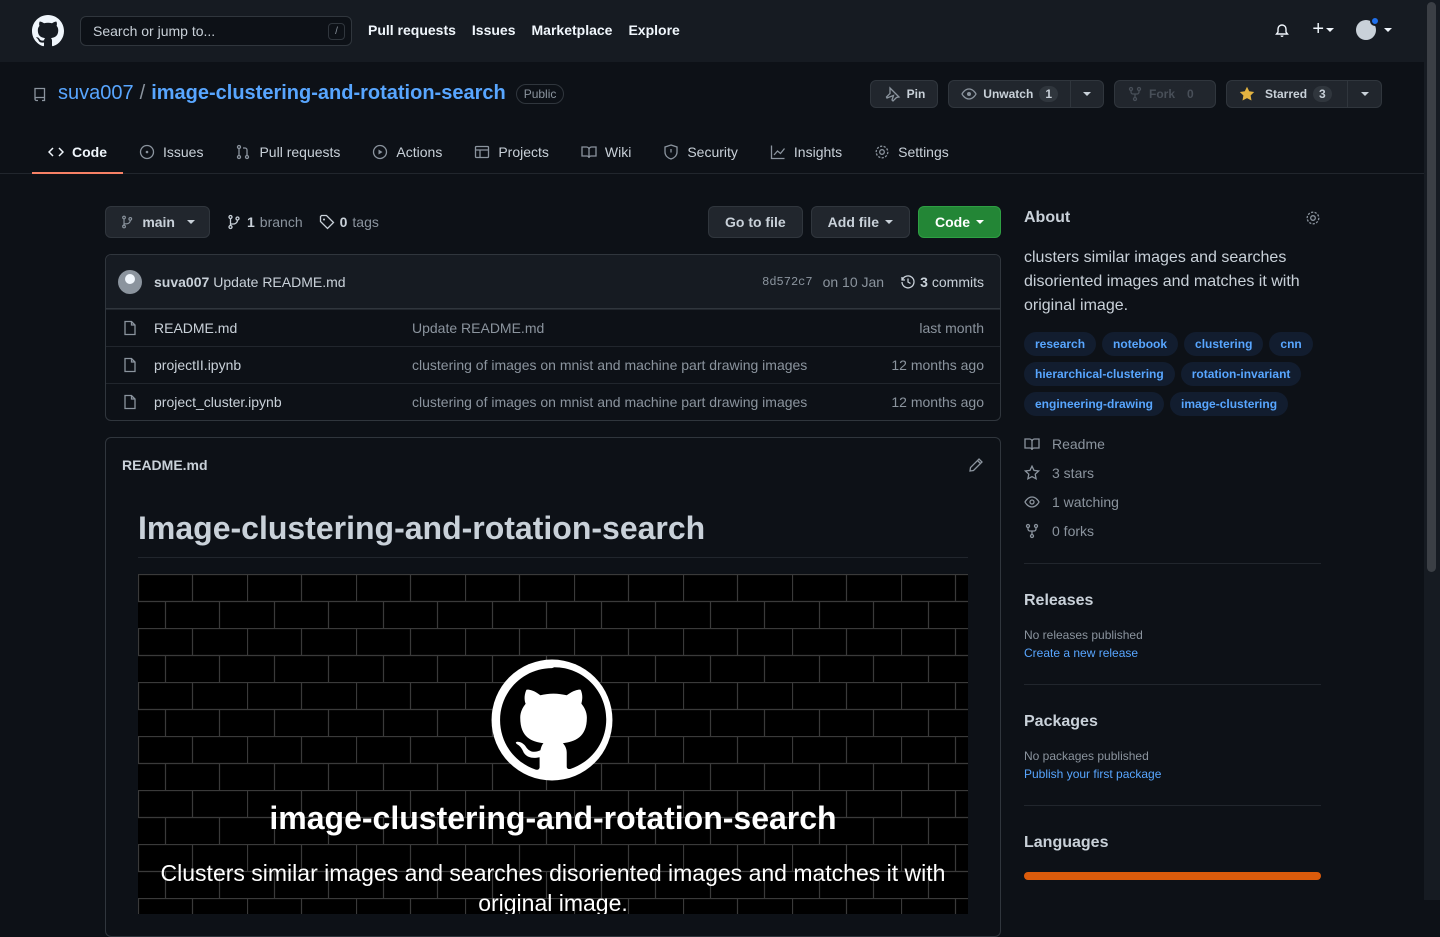 The image size is (1440, 937). Describe the element at coordinates (1313, 218) in the screenshot. I see `gear-icon` at that location.